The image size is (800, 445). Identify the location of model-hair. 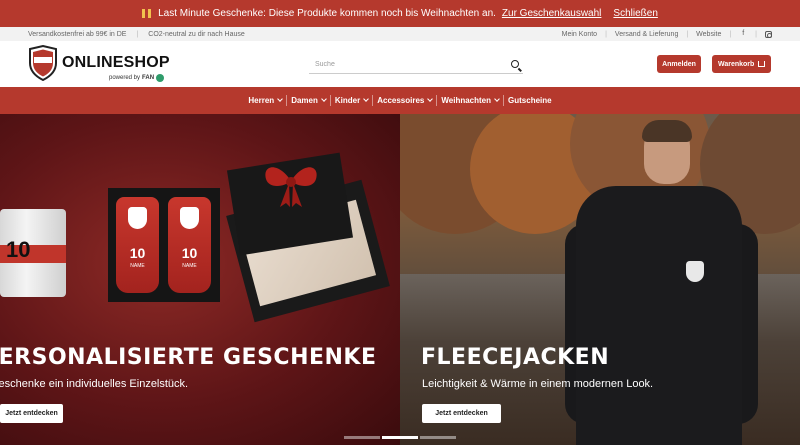
(667, 131).